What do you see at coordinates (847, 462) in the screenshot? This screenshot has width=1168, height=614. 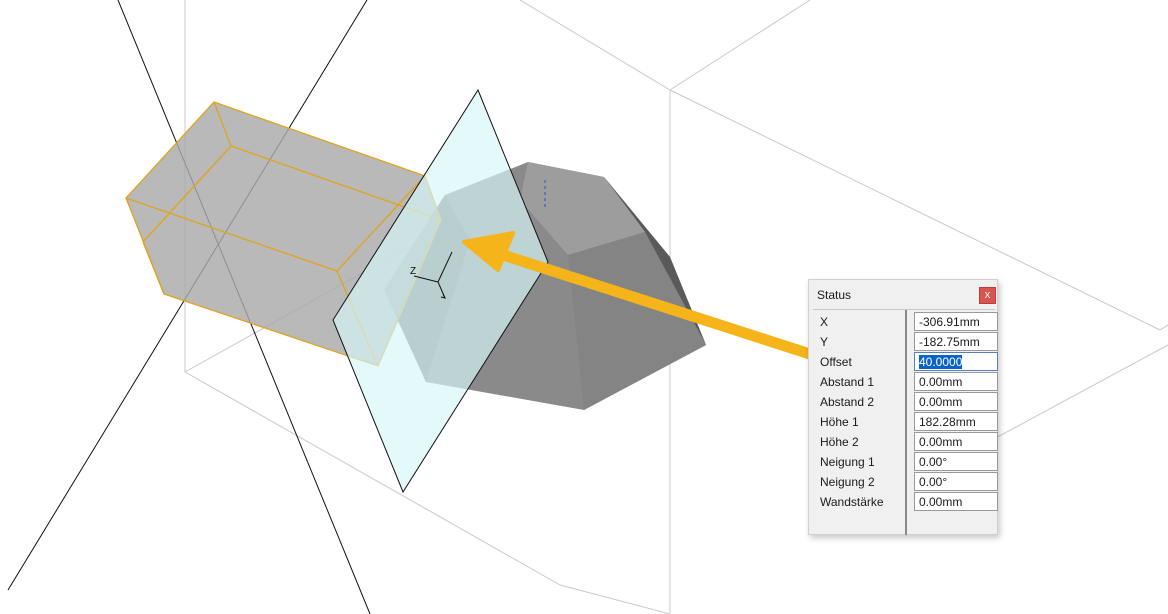 I see `row-label: Neigung 1` at bounding box center [847, 462].